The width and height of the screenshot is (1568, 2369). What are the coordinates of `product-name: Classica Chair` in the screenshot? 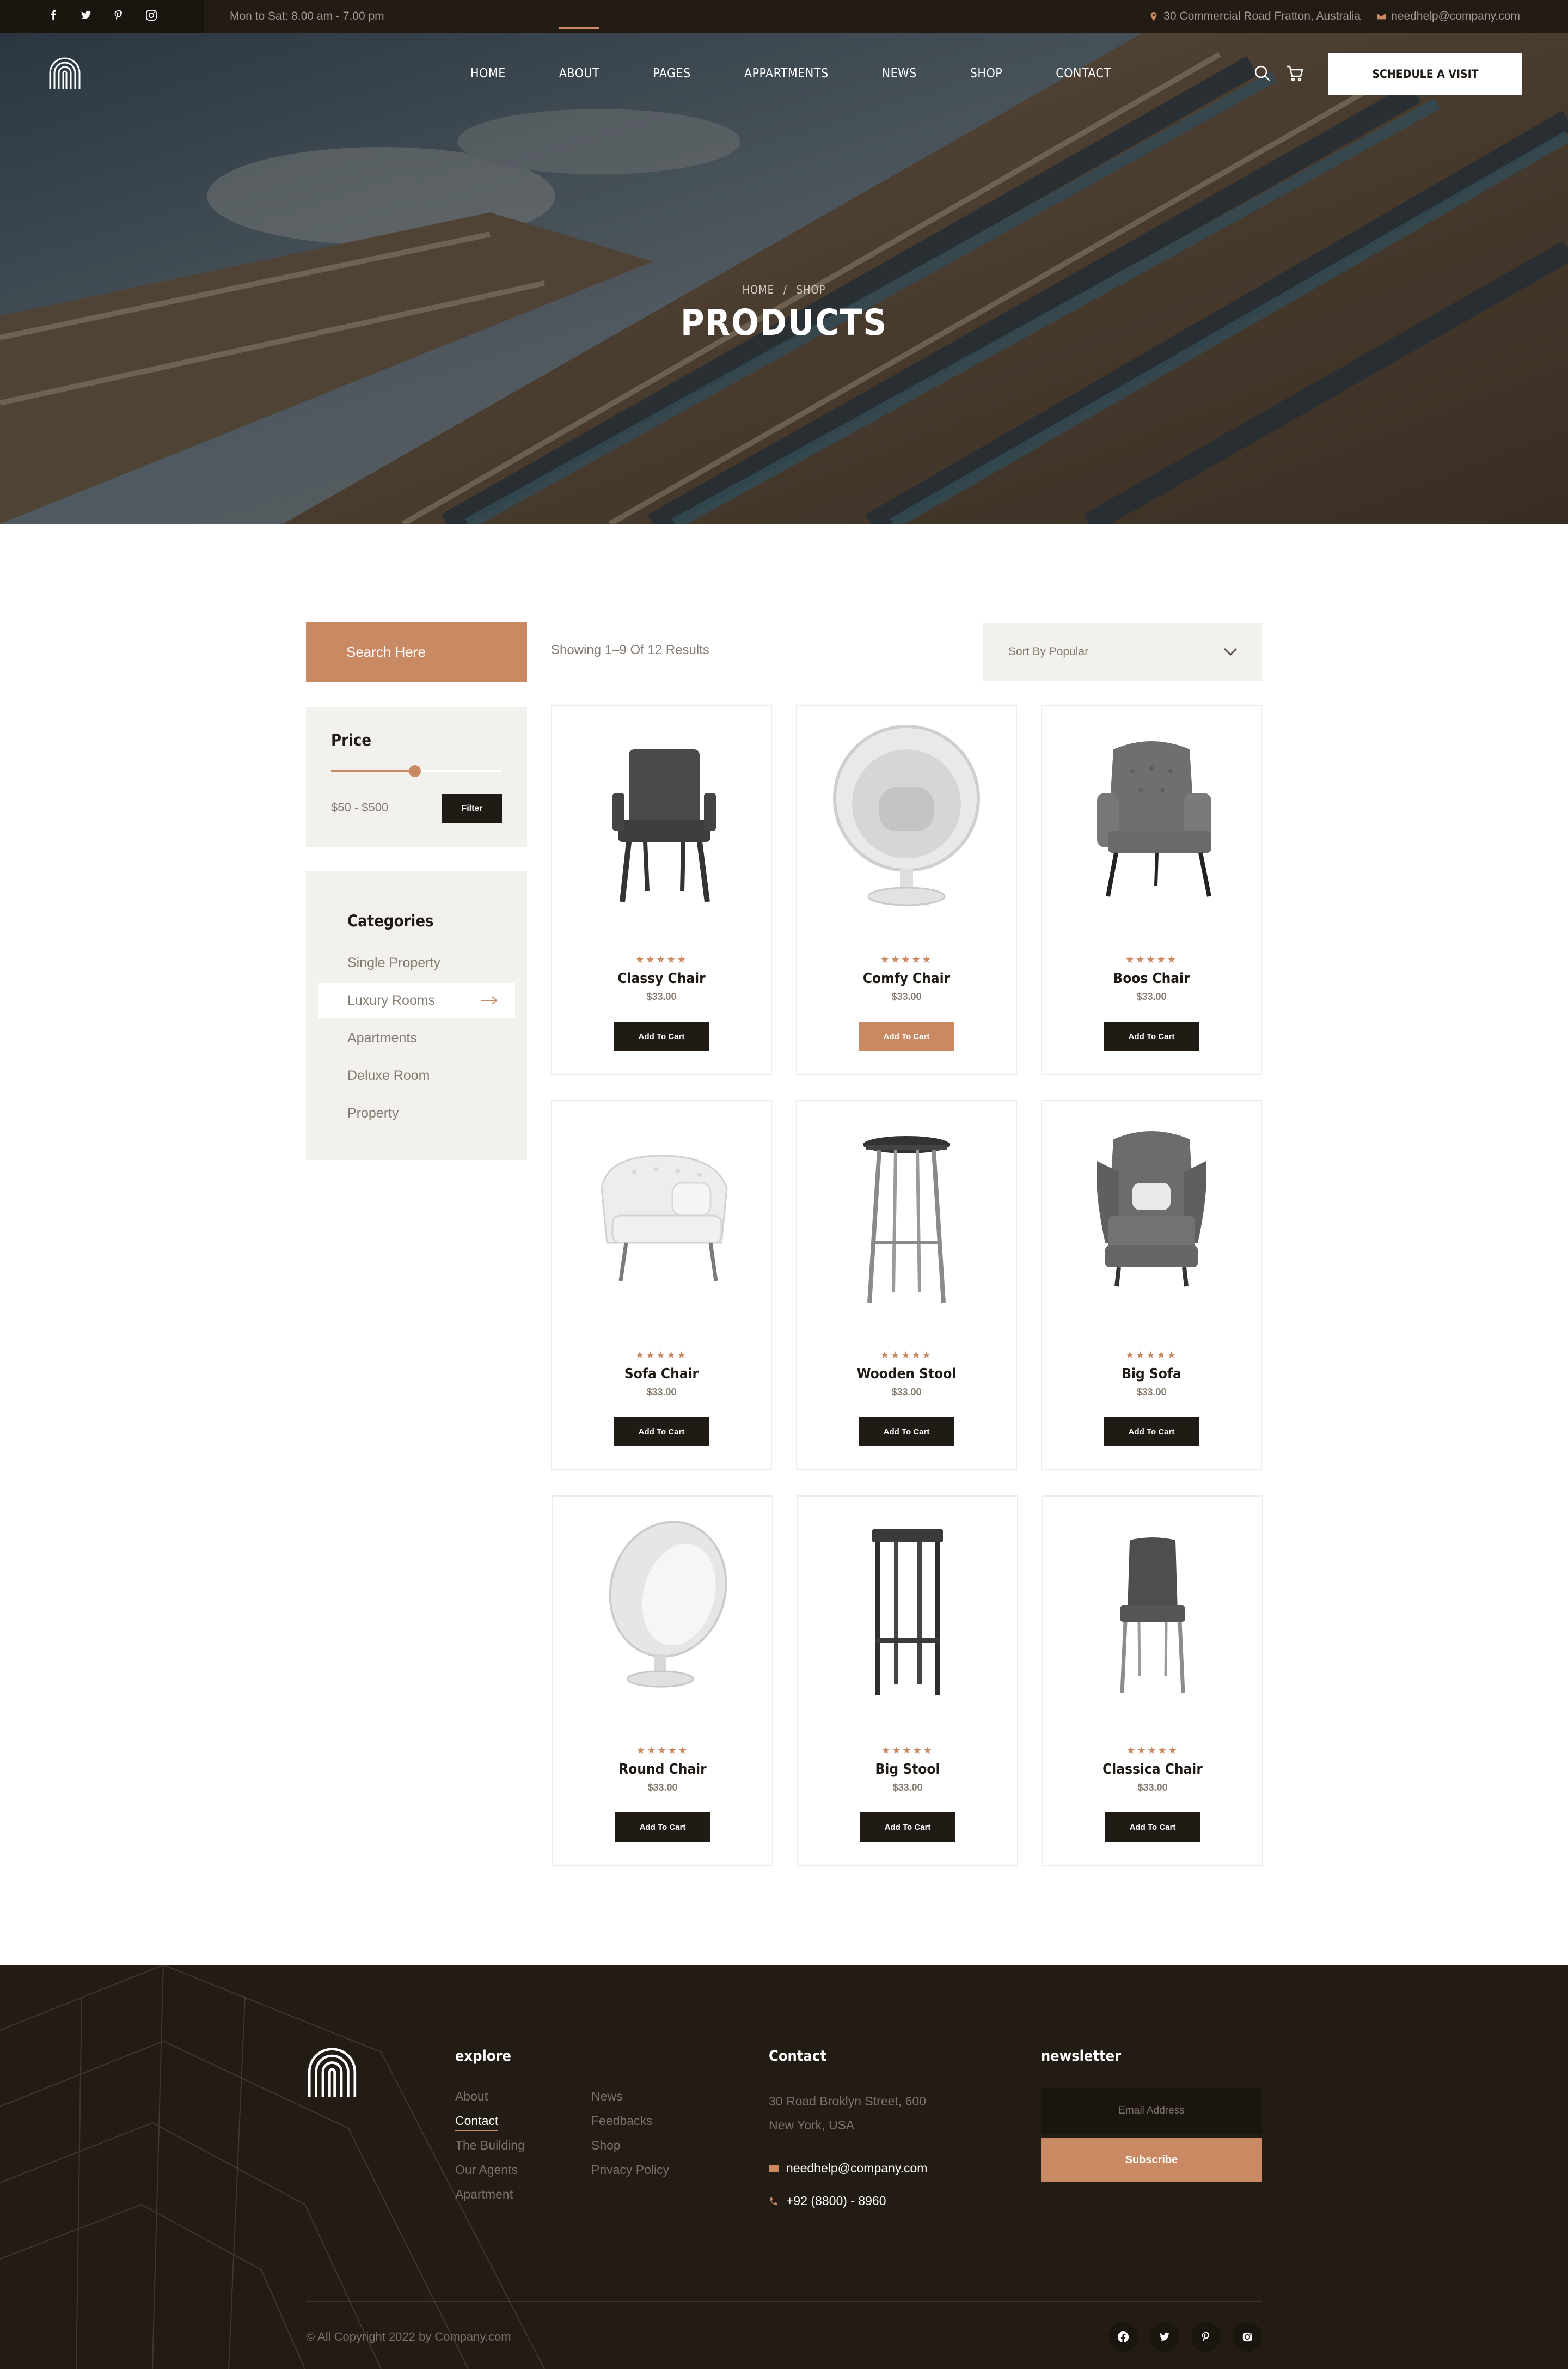 It's located at (1152, 1769).